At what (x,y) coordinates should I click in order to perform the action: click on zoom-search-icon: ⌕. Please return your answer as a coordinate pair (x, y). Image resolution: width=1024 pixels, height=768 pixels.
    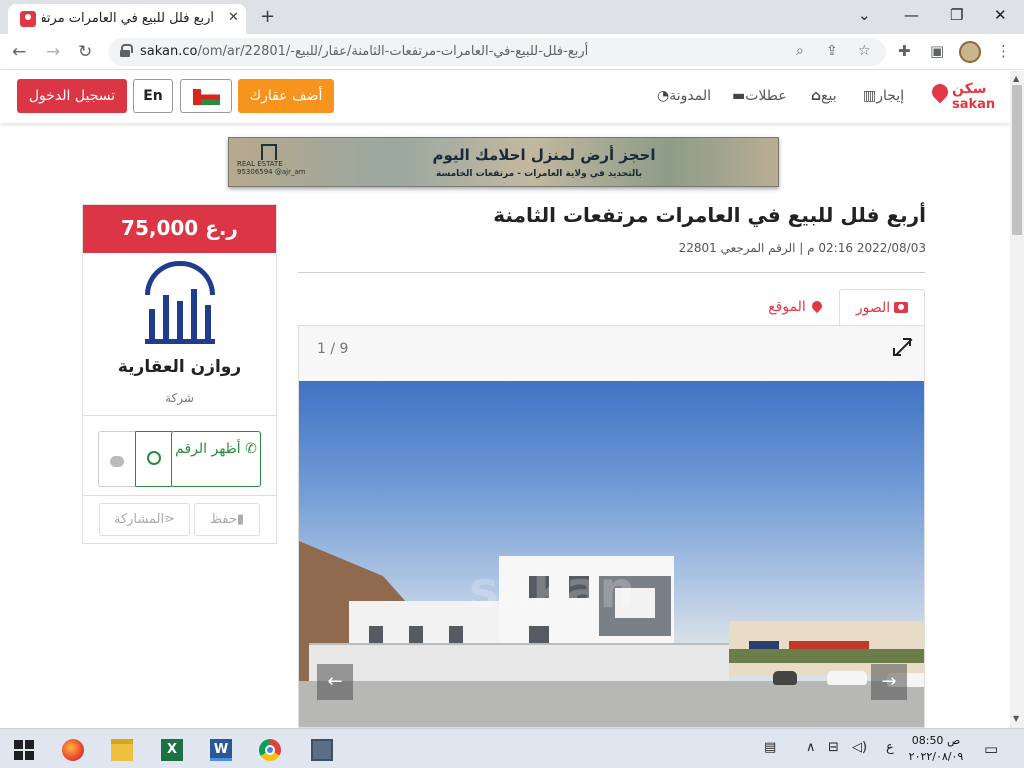
    Looking at the image, I should click on (800, 51).